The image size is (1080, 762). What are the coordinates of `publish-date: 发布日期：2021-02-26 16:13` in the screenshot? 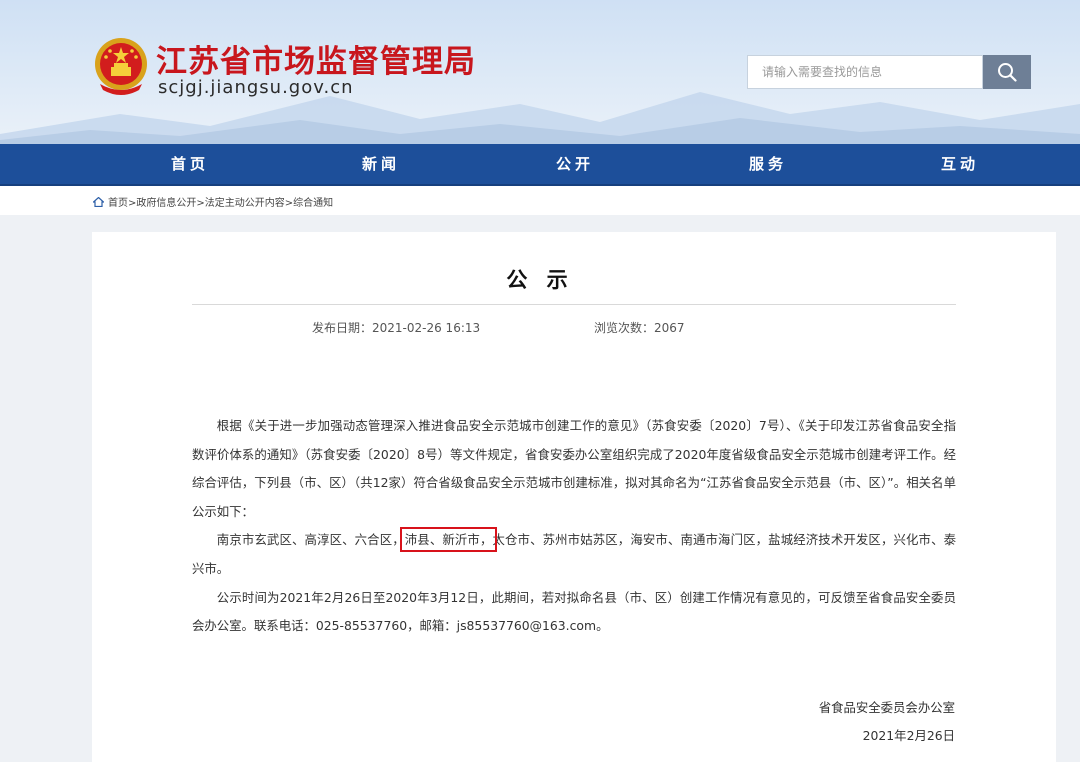 It's located at (396, 328).